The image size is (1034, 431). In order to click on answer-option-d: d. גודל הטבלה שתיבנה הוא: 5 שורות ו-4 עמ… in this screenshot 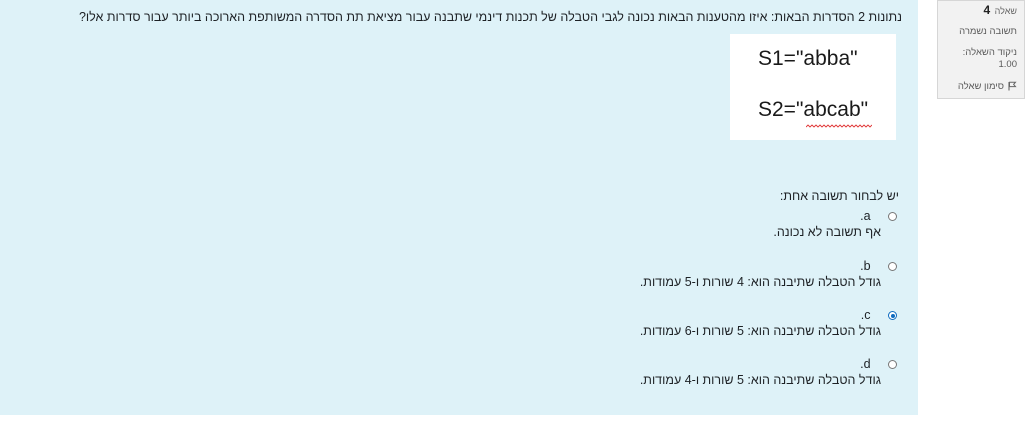, I will do `click(768, 372)`.